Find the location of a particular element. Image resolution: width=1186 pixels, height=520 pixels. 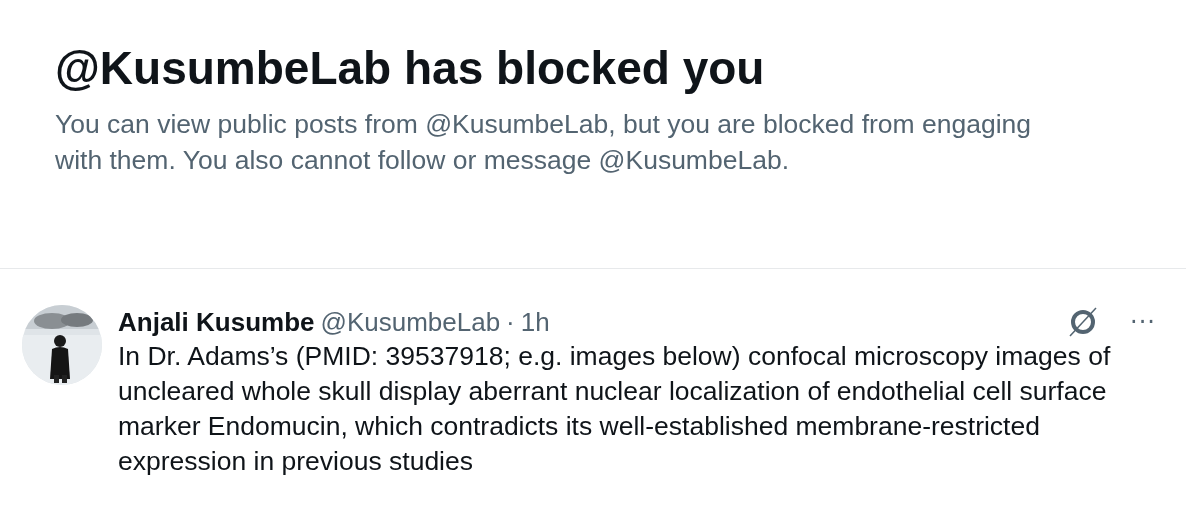

author-handle: @KusumbeLab is located at coordinates (410, 322).